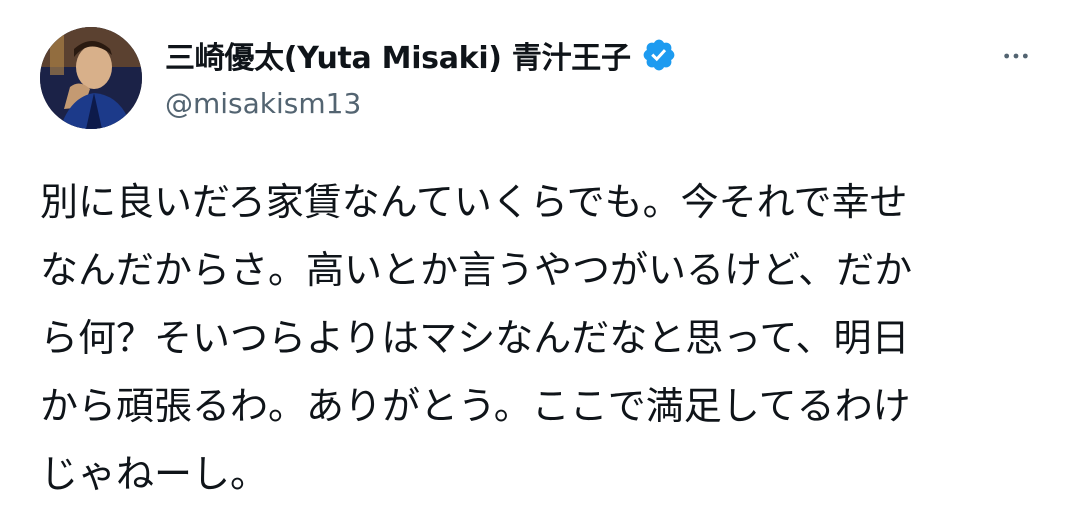 Image resolution: width=1082 pixels, height=508 pixels. I want to click on tweet-text-line: 別に良いだろ家賃なんていくらでも。今それで幸せ, so click(474, 202).